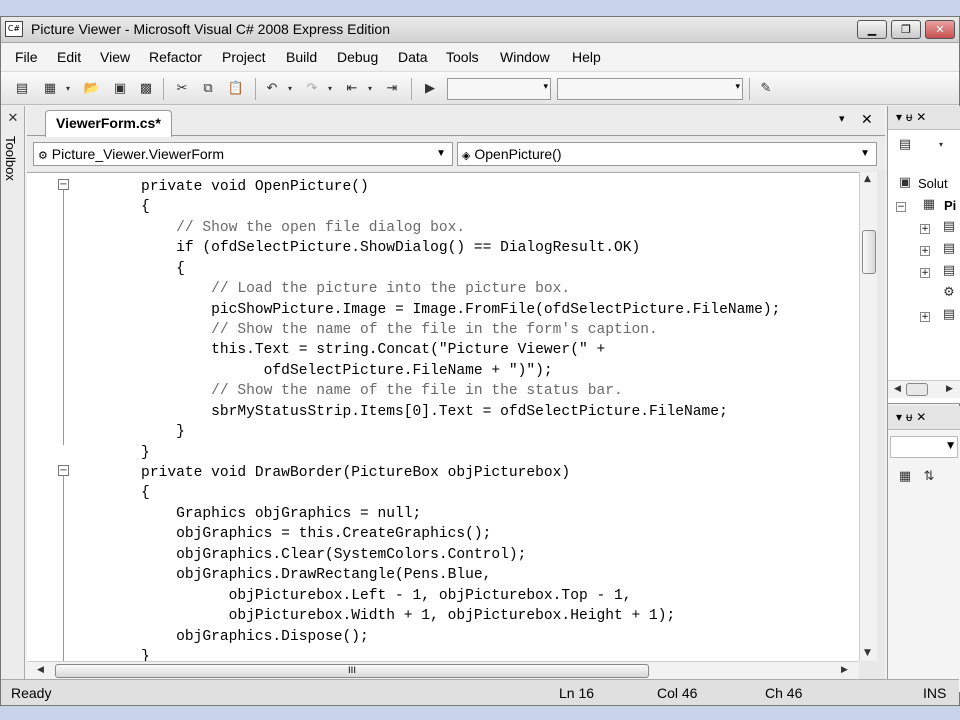  Describe the element at coordinates (872, 29) in the screenshot. I see `minimize-button: ▁` at that location.